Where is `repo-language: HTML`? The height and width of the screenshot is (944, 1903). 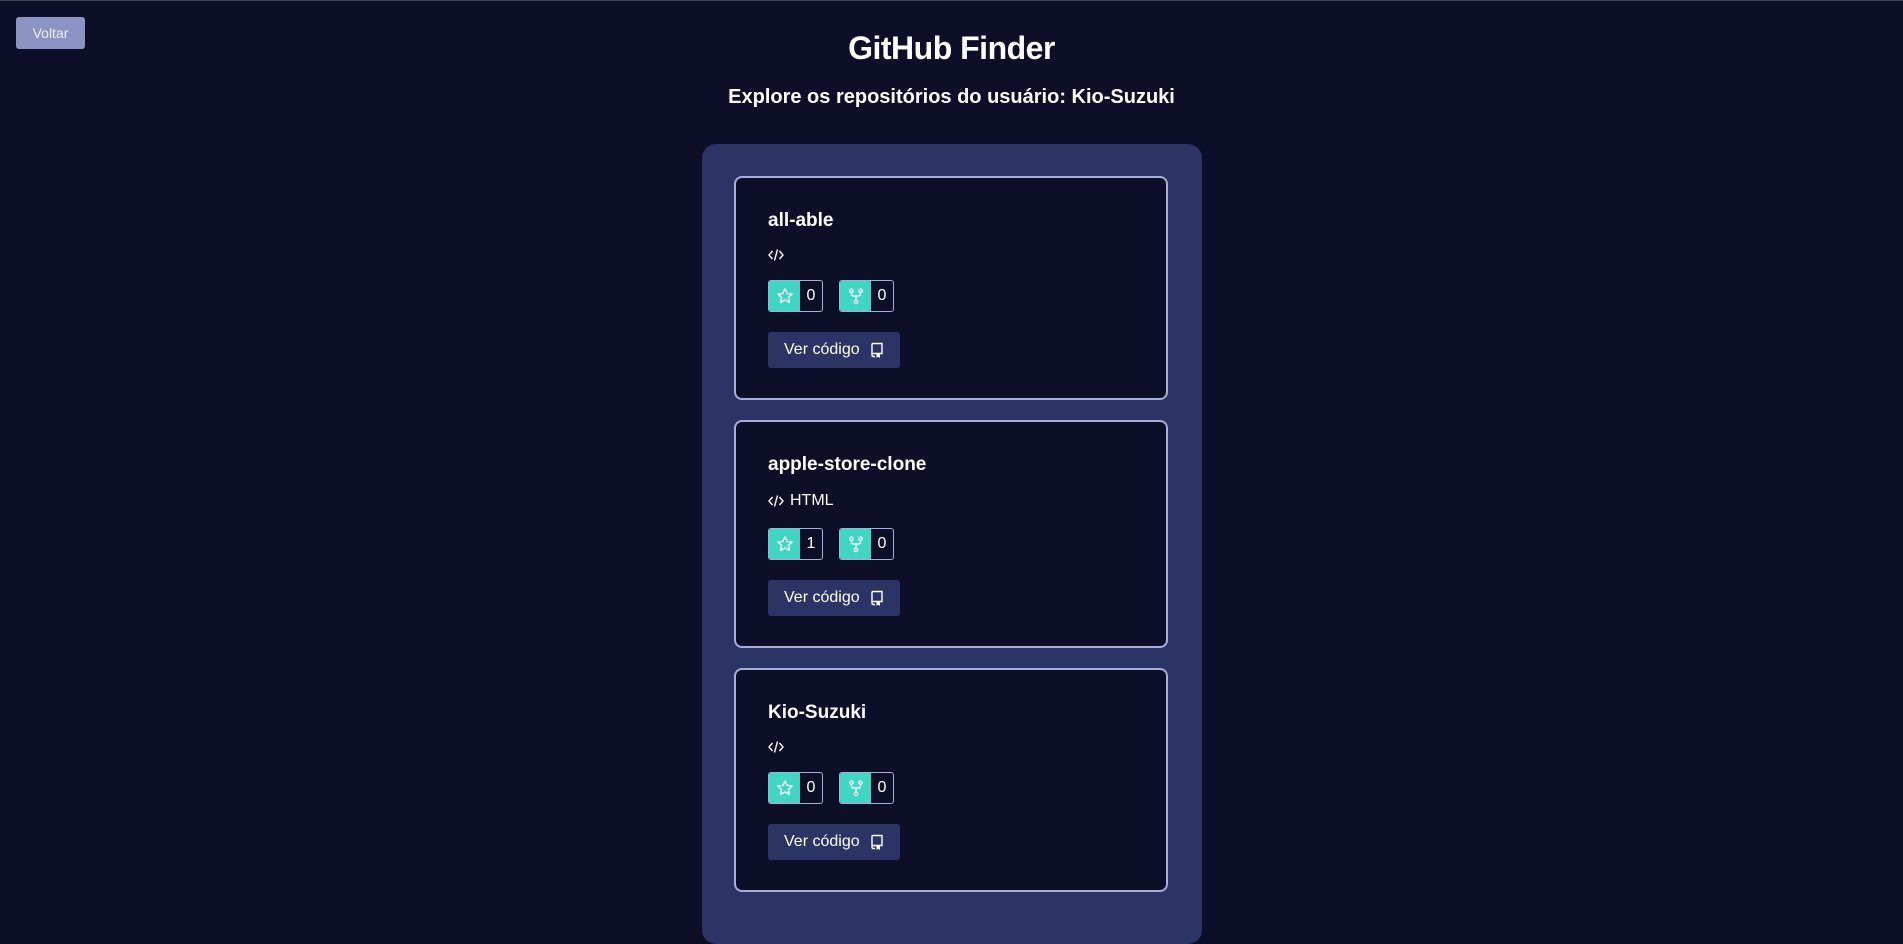
repo-language: HTML is located at coordinates (801, 501).